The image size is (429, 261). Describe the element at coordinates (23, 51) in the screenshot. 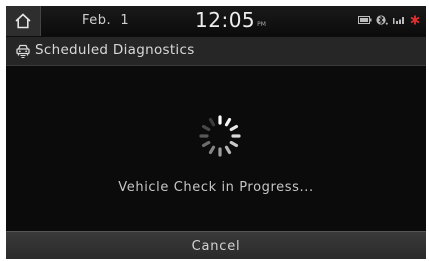

I see `car-diagnostics-icon` at that location.